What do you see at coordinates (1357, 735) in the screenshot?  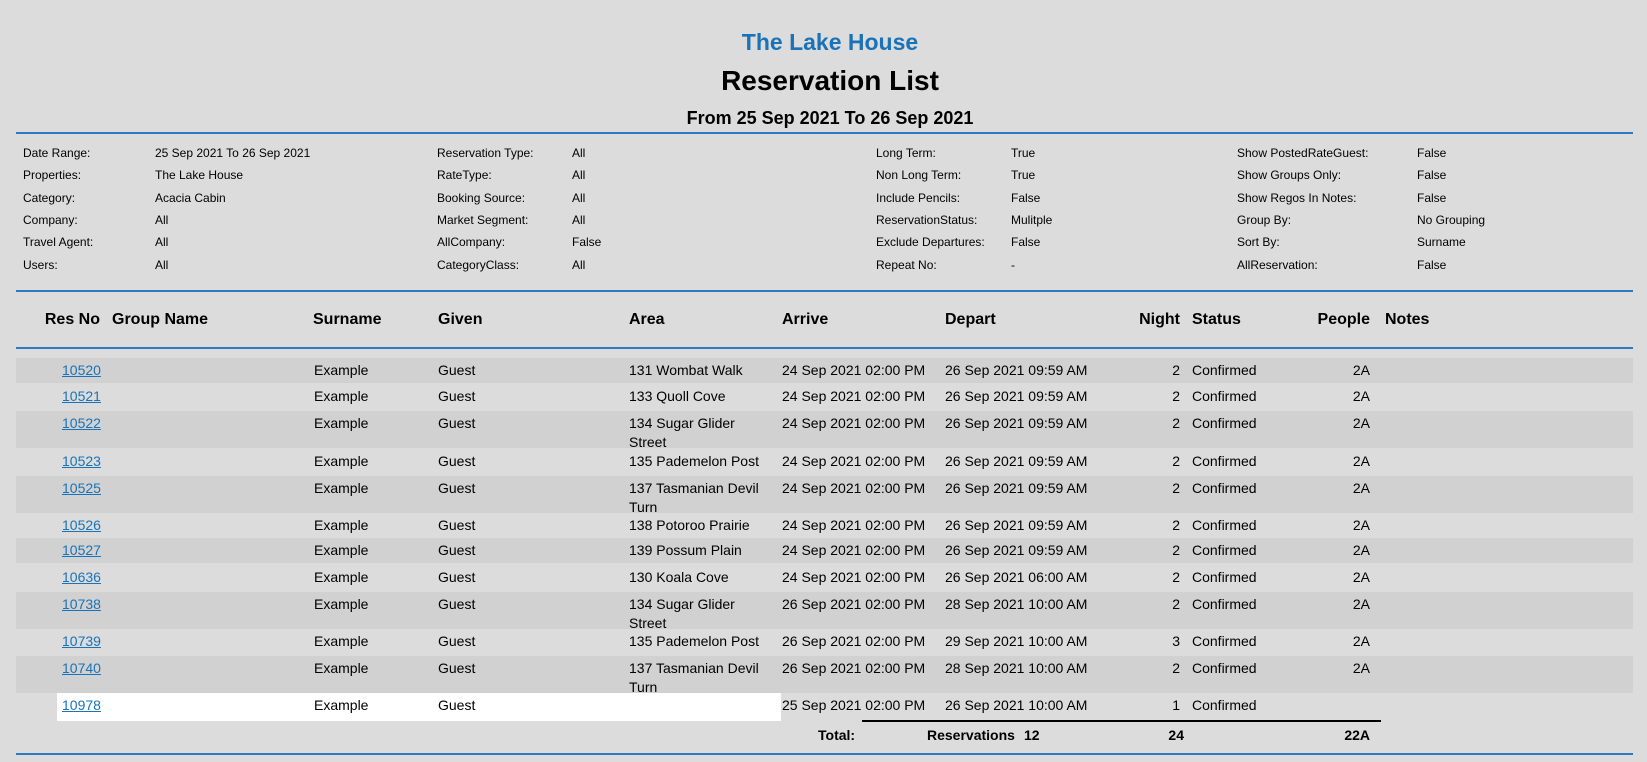 I see `total-people: 22A` at bounding box center [1357, 735].